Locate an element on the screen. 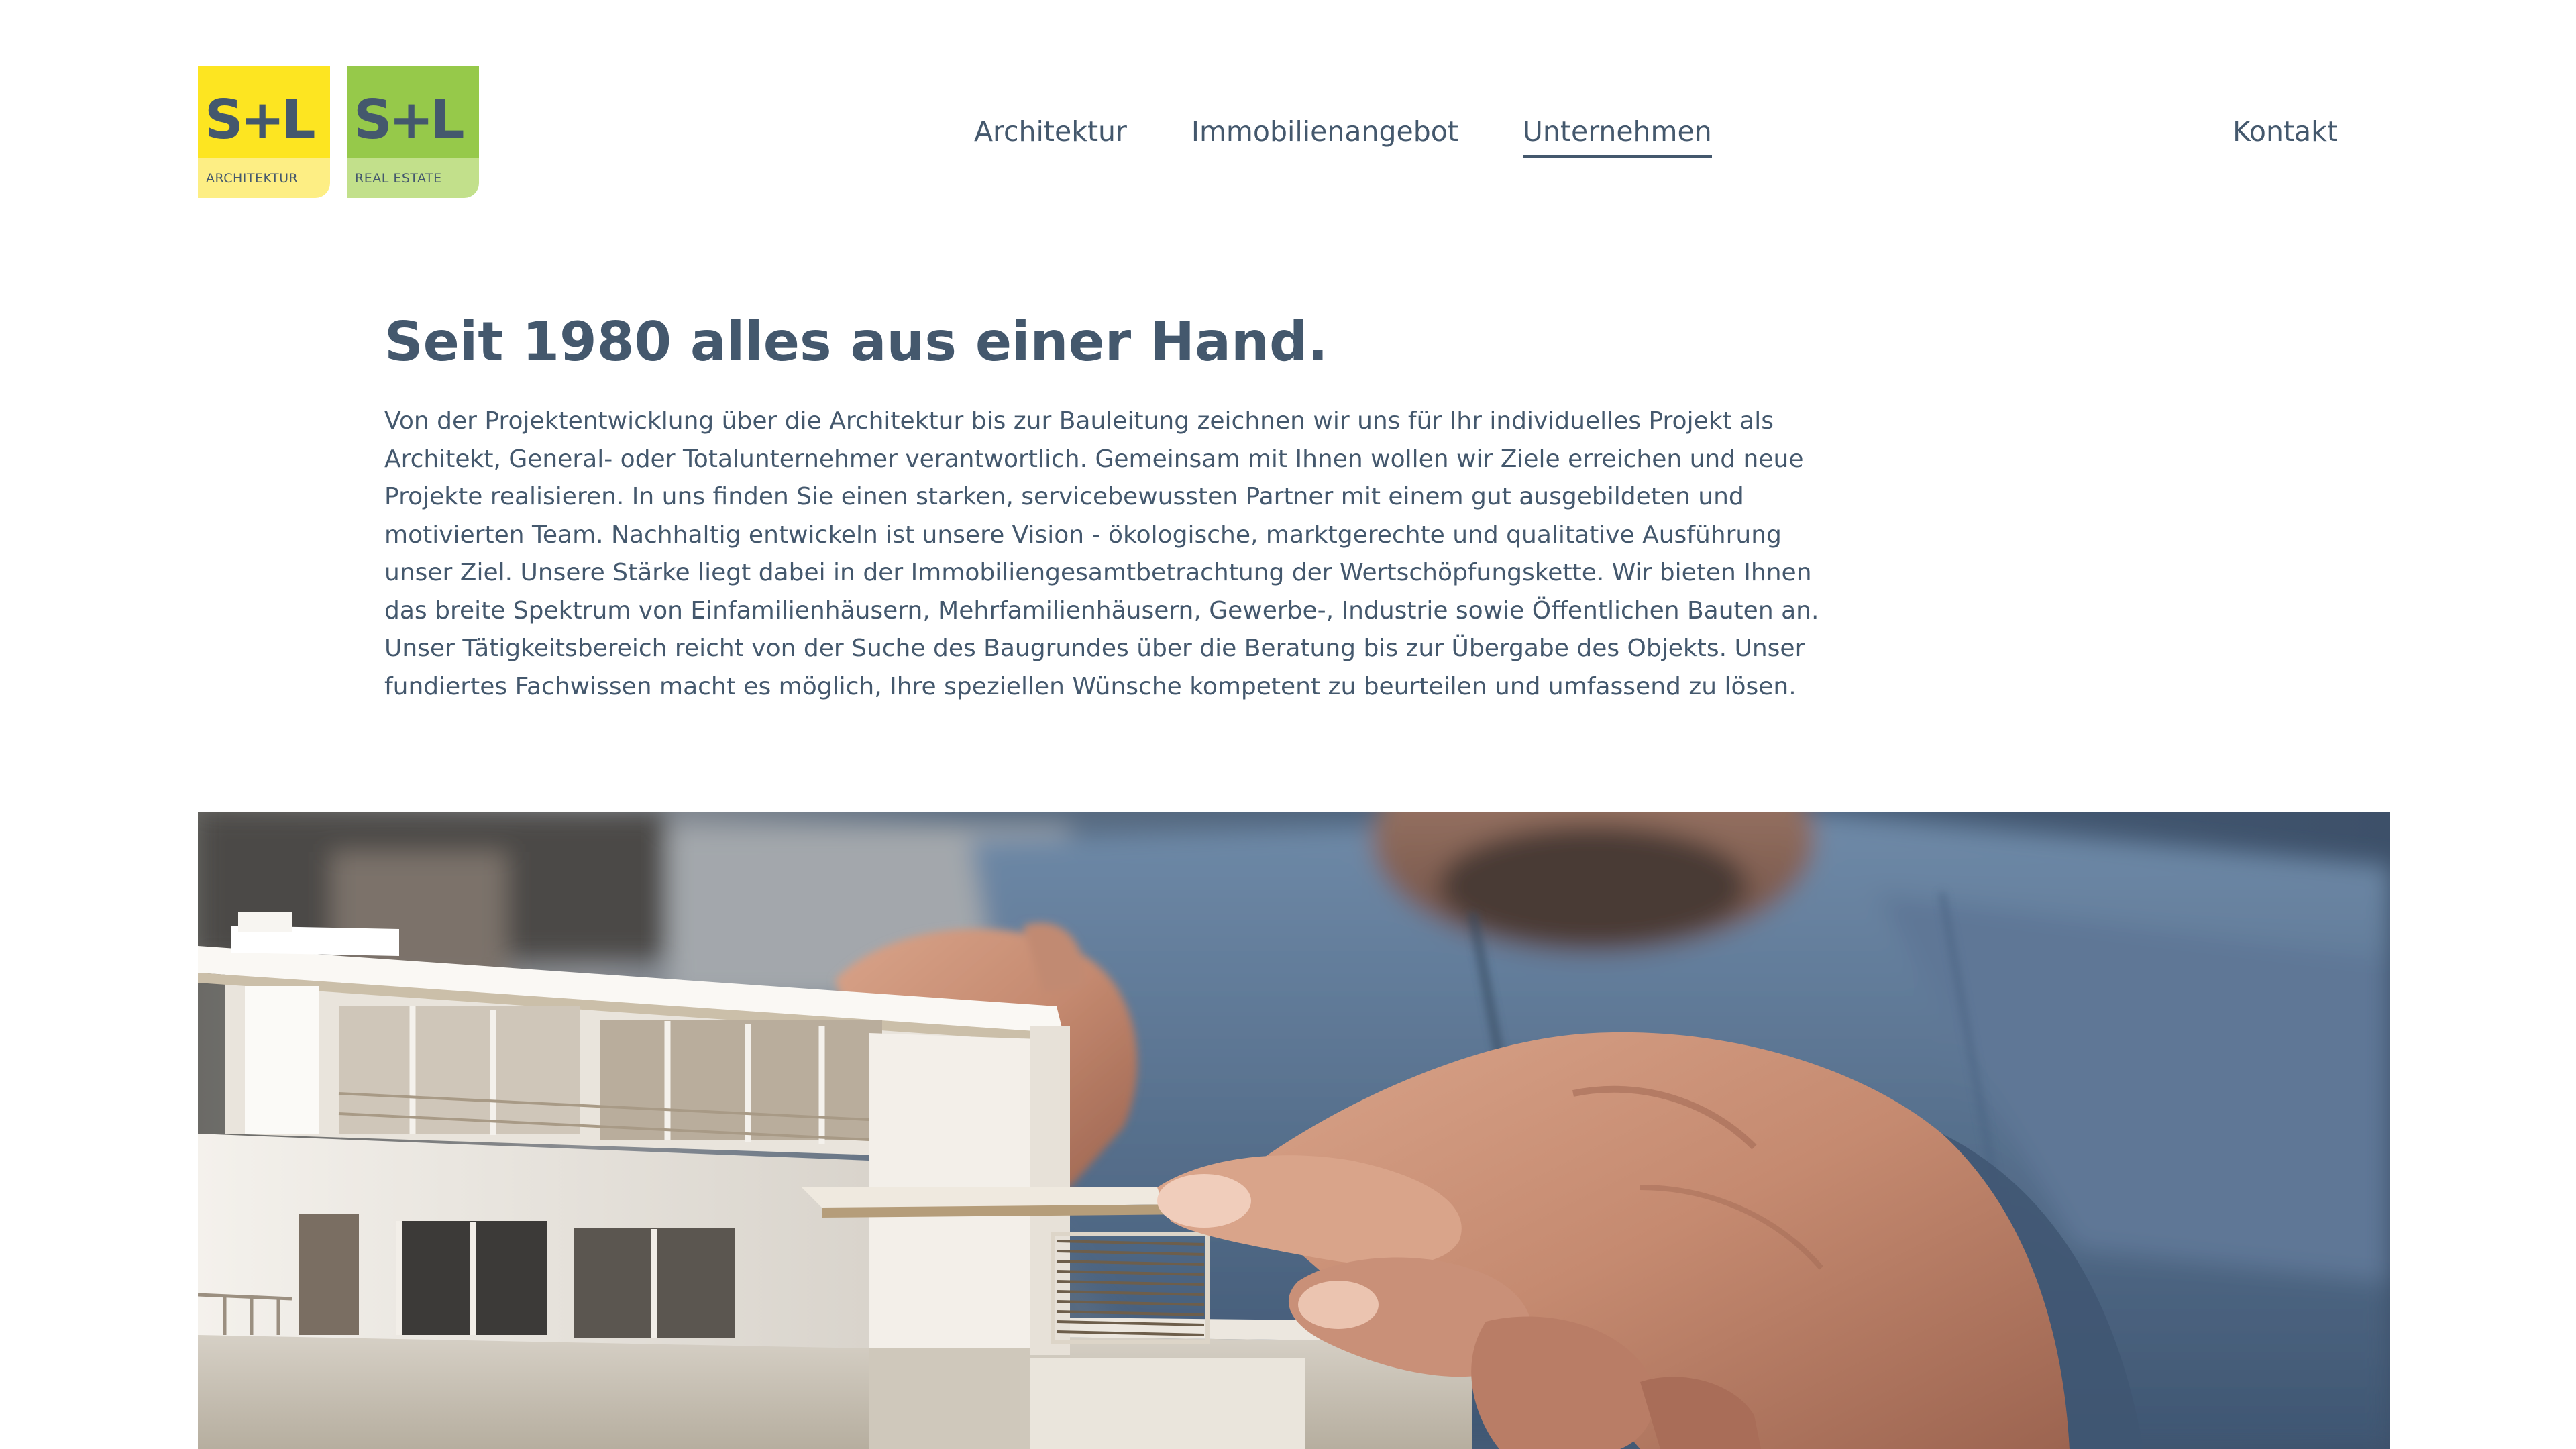 The height and width of the screenshot is (1449, 2576). nav-item-kontakt: Kontakt is located at coordinates (2285, 131).